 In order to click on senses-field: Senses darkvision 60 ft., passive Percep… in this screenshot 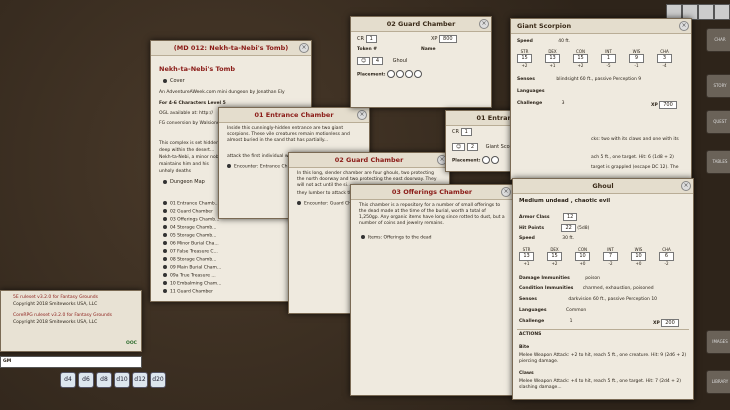, I will do `click(588, 299)`.